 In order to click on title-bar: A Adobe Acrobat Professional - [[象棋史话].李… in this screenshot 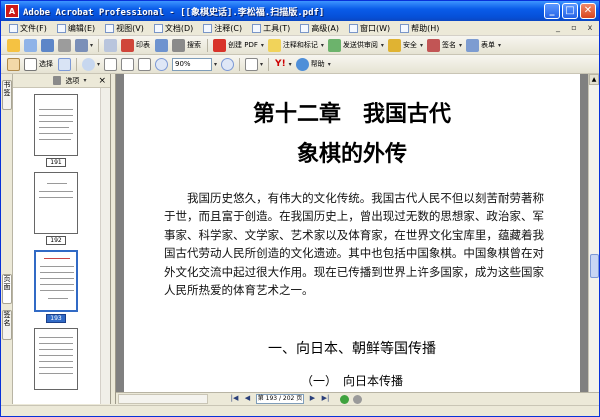, I will do `click(300, 11)`.